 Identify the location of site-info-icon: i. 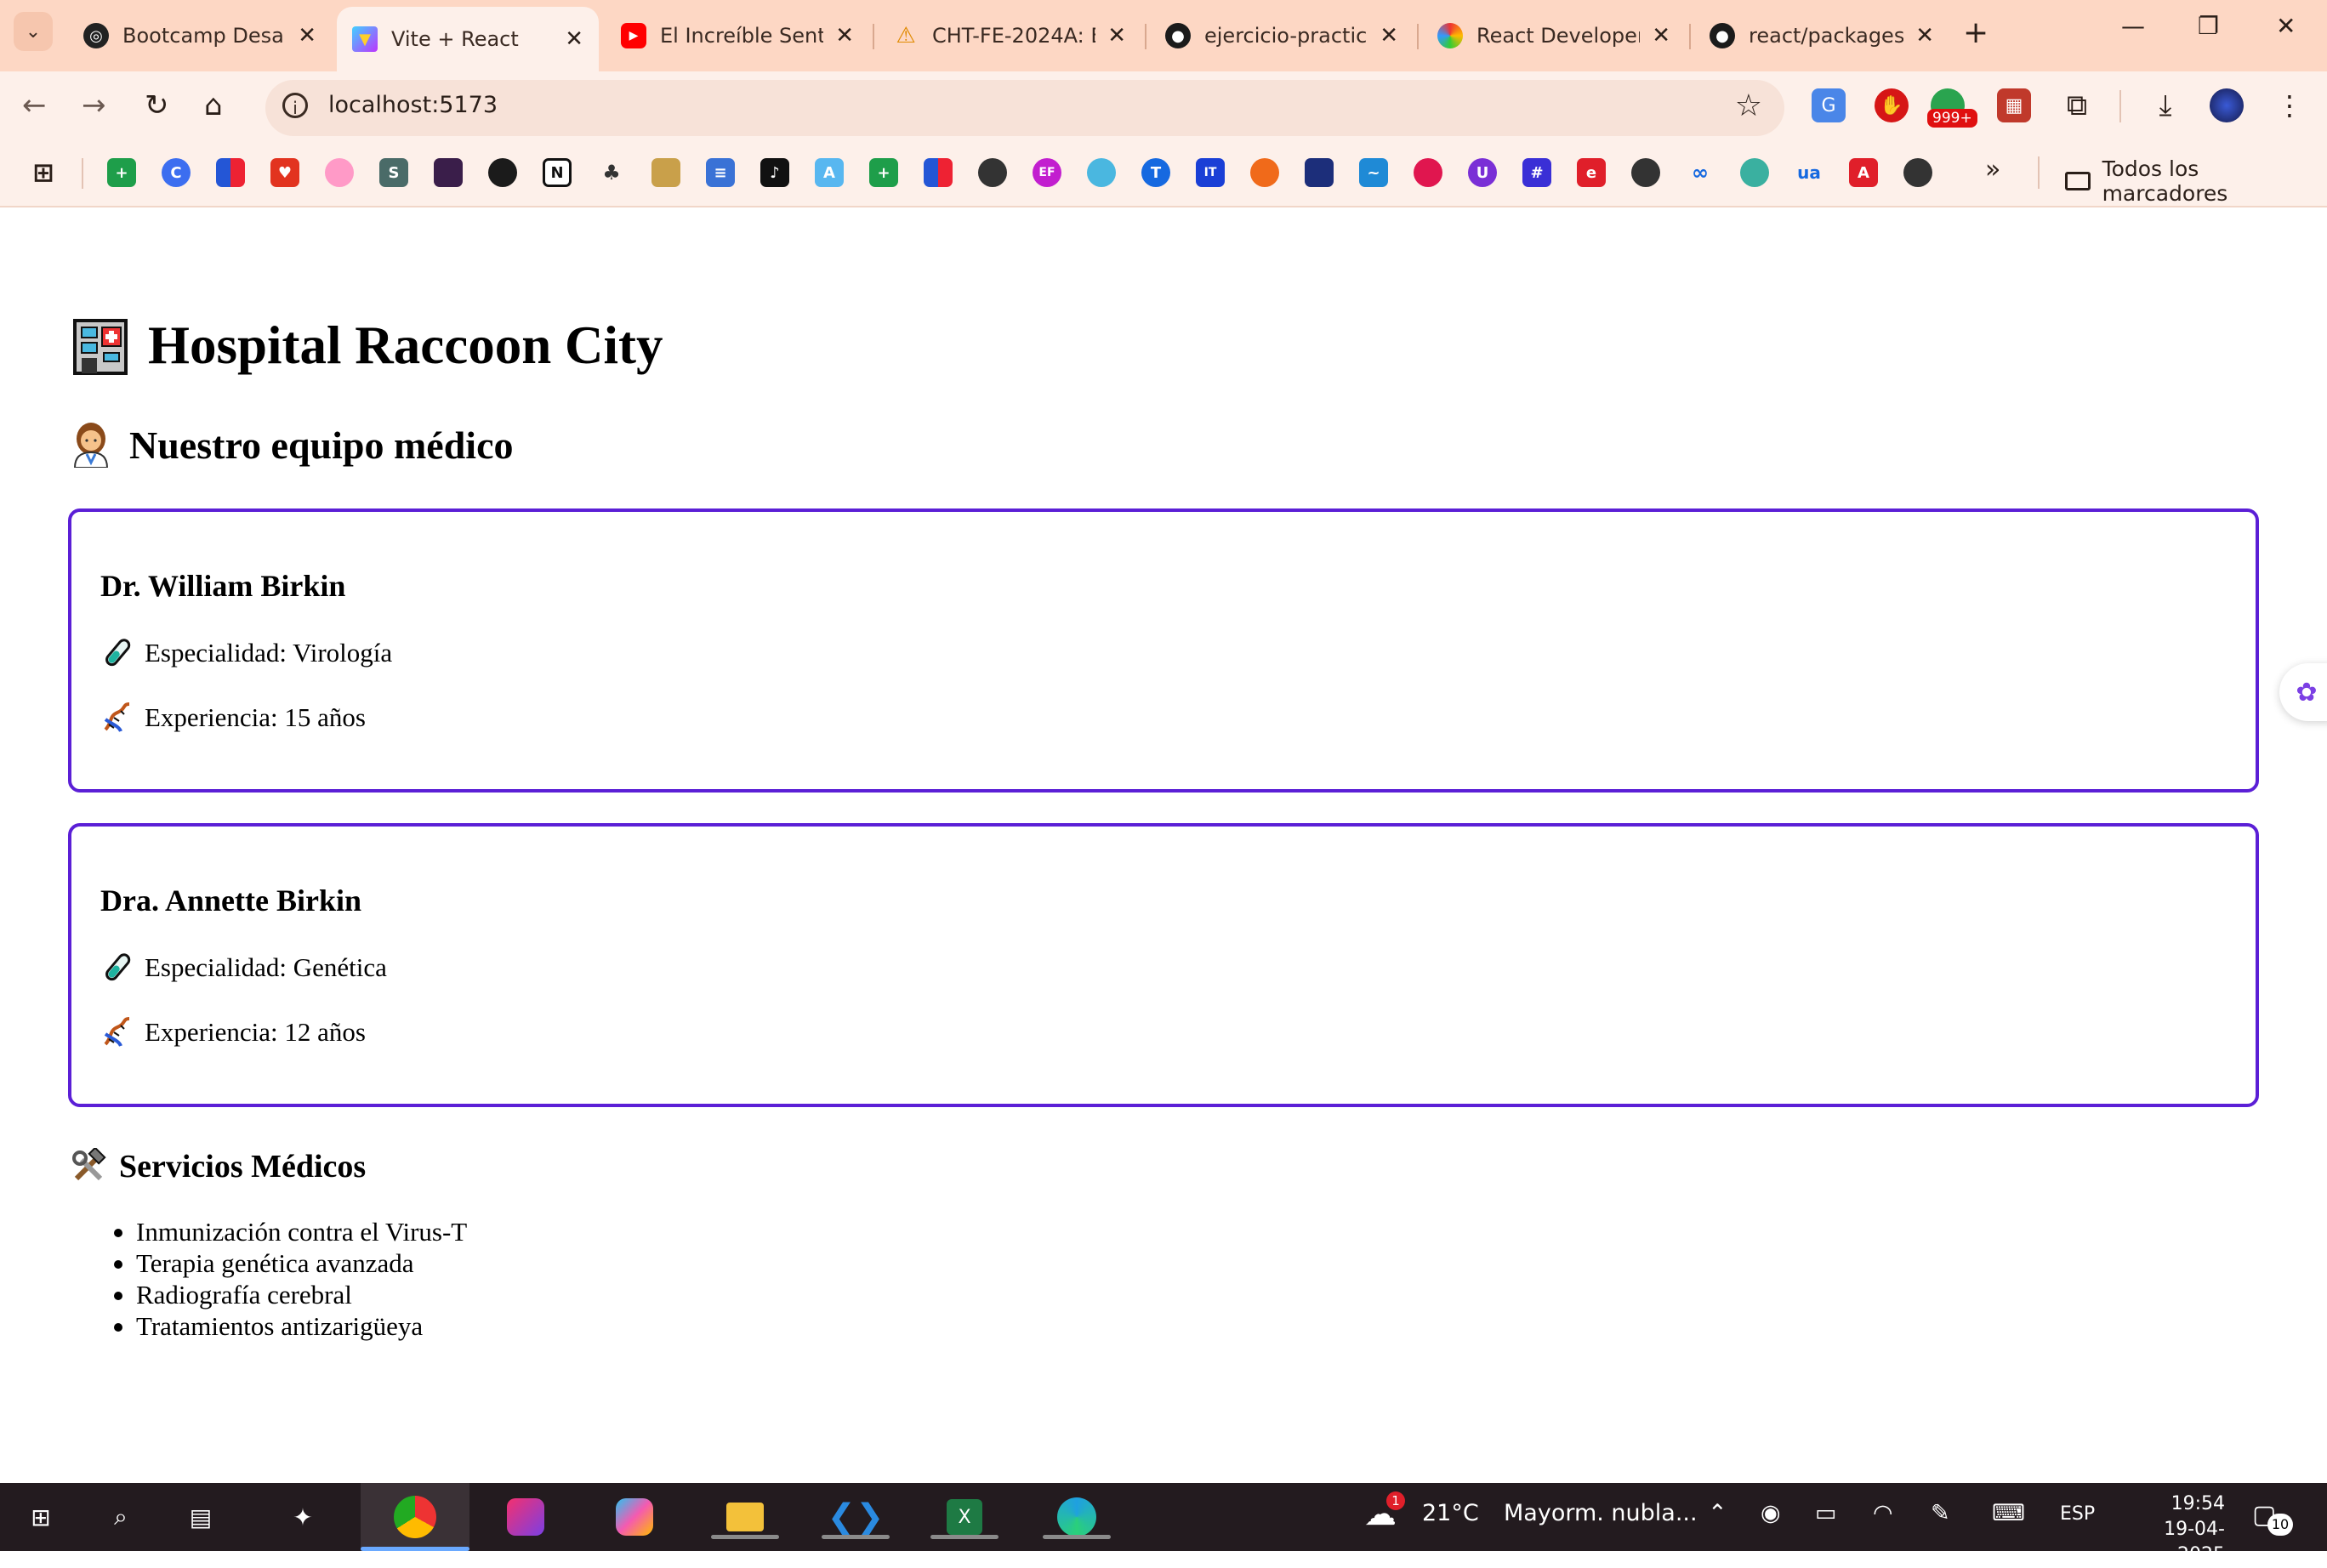
(295, 105).